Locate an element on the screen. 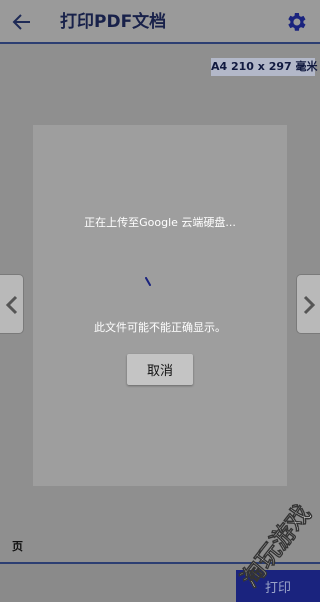  gear-icon is located at coordinates (297, 22).